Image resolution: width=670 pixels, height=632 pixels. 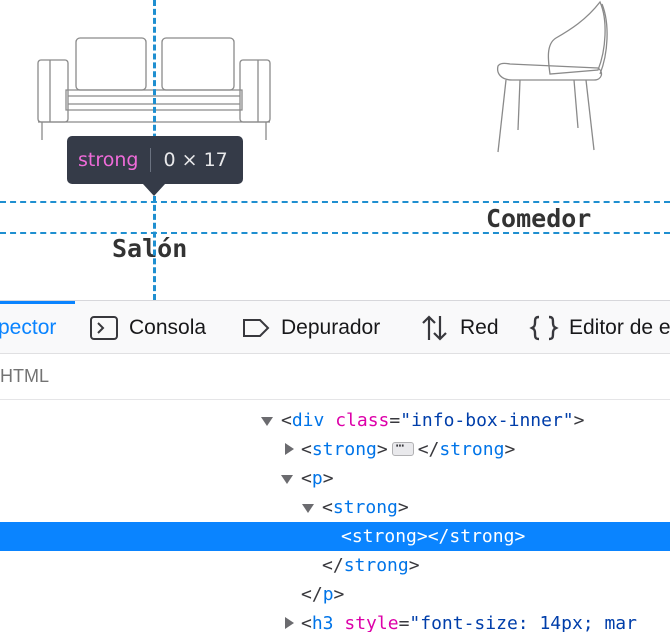 What do you see at coordinates (335, 202) in the screenshot?
I see `guide-line-horizontal-top` at bounding box center [335, 202].